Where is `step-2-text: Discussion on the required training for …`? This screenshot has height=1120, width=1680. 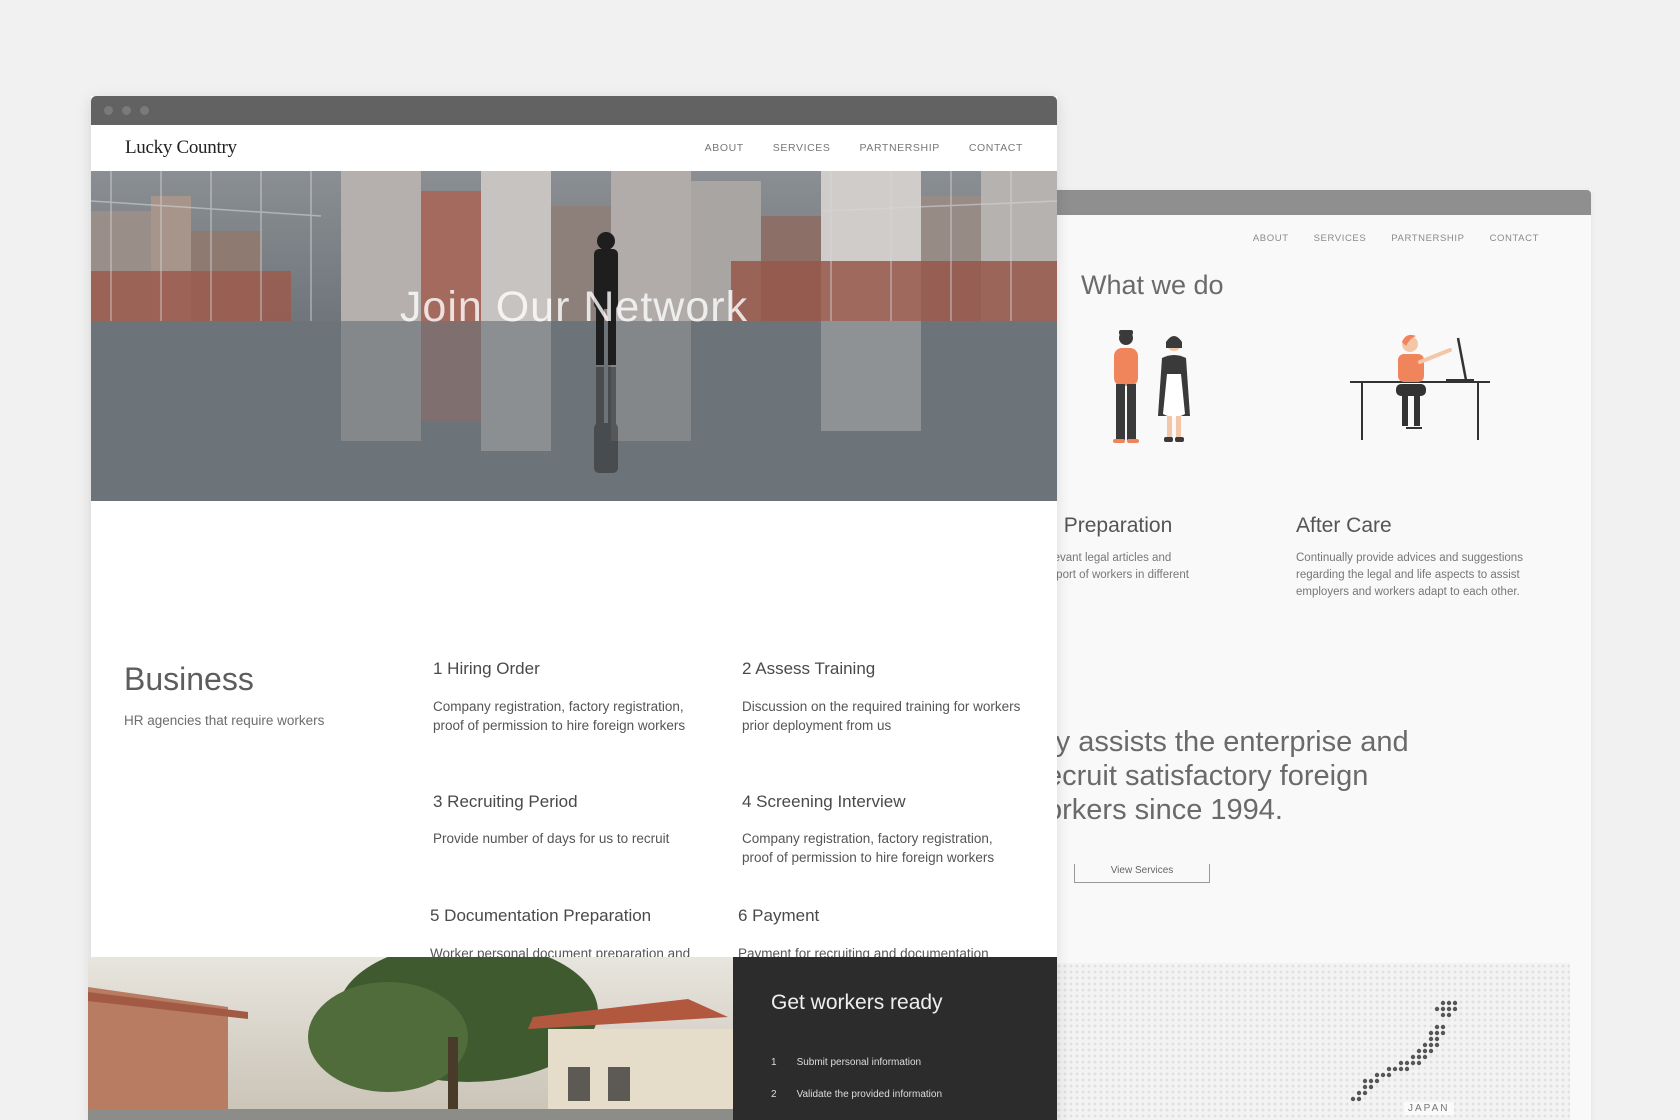 step-2-text: Discussion on the required training for … is located at coordinates (881, 716).